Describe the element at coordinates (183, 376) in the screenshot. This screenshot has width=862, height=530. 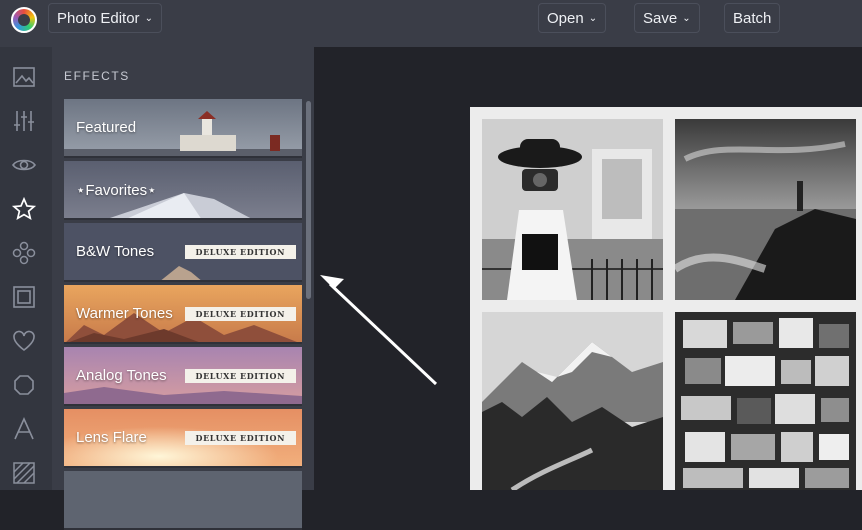
I see `effect-tile-analog-tones: Analog Tones DELUXE EDITION` at that location.